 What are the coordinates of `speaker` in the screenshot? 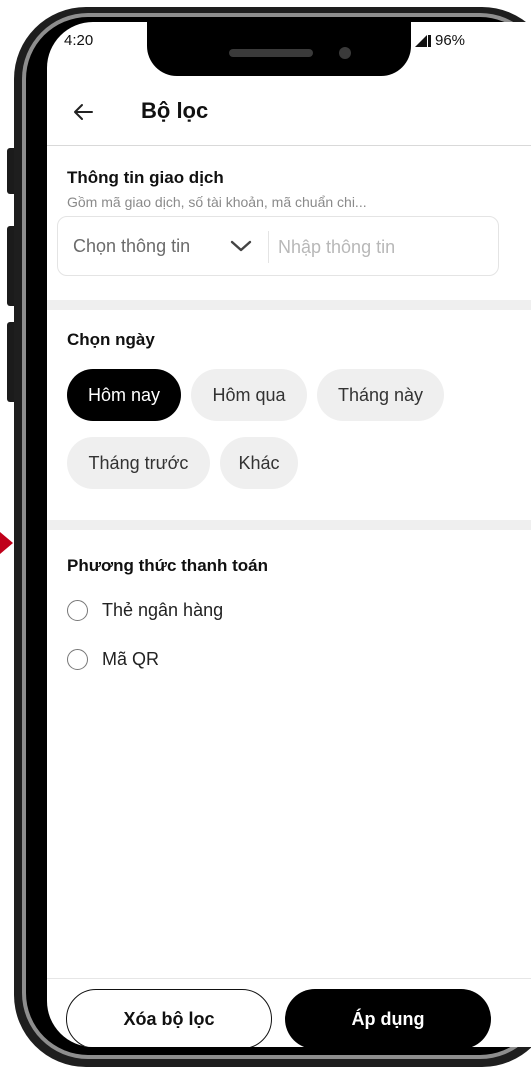 It's located at (271, 53).